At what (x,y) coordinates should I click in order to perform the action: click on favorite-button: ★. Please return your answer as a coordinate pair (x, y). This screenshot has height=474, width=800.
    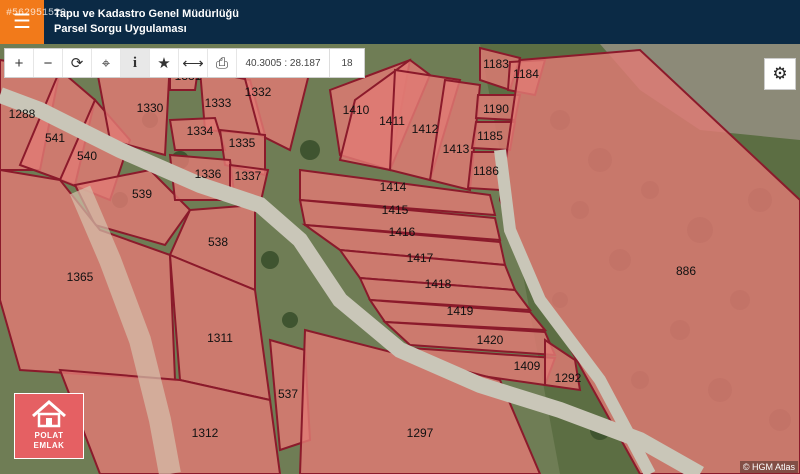
    Looking at the image, I should click on (164, 63).